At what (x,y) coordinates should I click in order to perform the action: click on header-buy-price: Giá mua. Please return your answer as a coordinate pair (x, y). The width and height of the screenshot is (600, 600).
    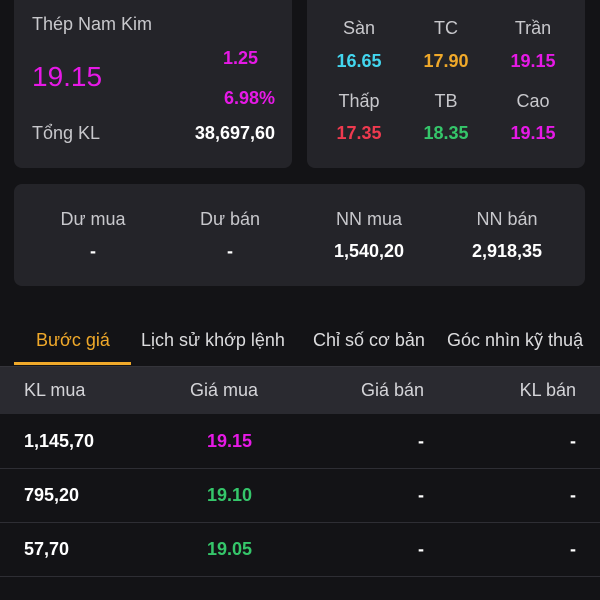
    Looking at the image, I should click on (224, 390).